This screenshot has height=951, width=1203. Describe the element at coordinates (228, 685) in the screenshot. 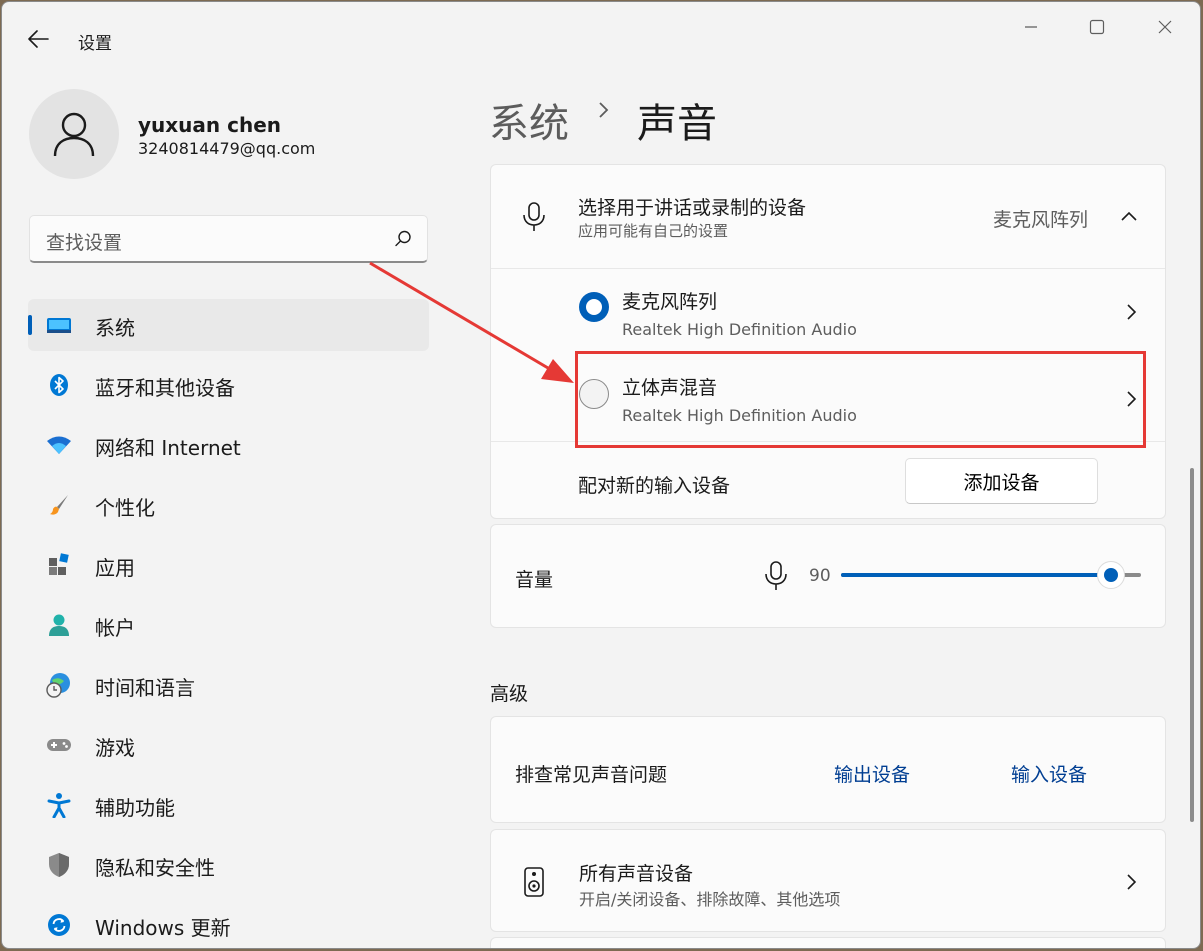

I see `sidebar-item-time-language: 时间和语言` at that location.